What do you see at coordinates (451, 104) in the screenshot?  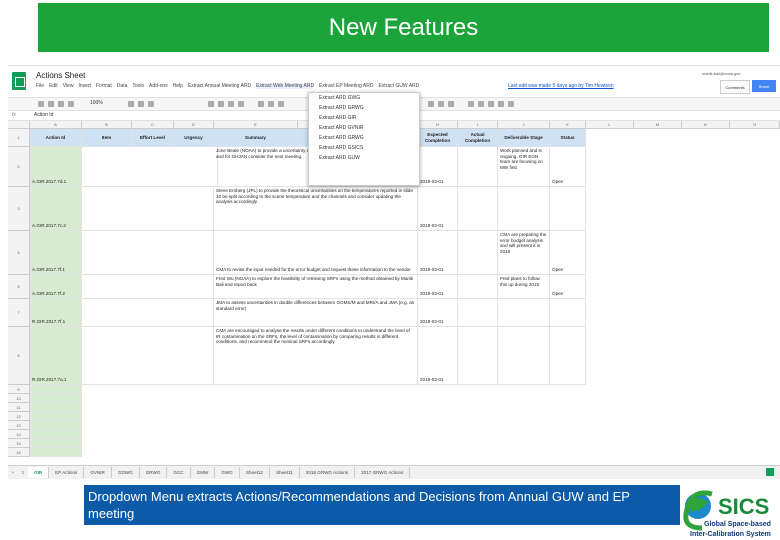 I see `wrap-icon` at bounding box center [451, 104].